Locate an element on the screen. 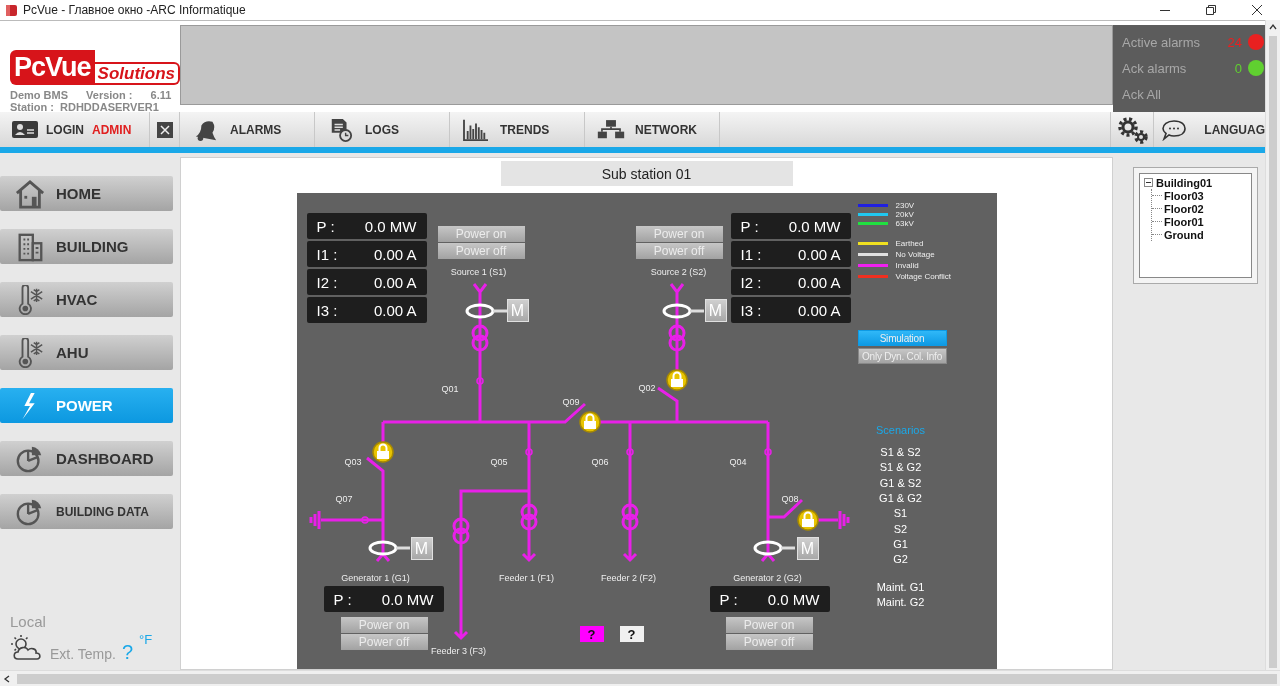 This screenshot has width=1280, height=686. source-label: Source 2 (S2) is located at coordinates (678, 272).